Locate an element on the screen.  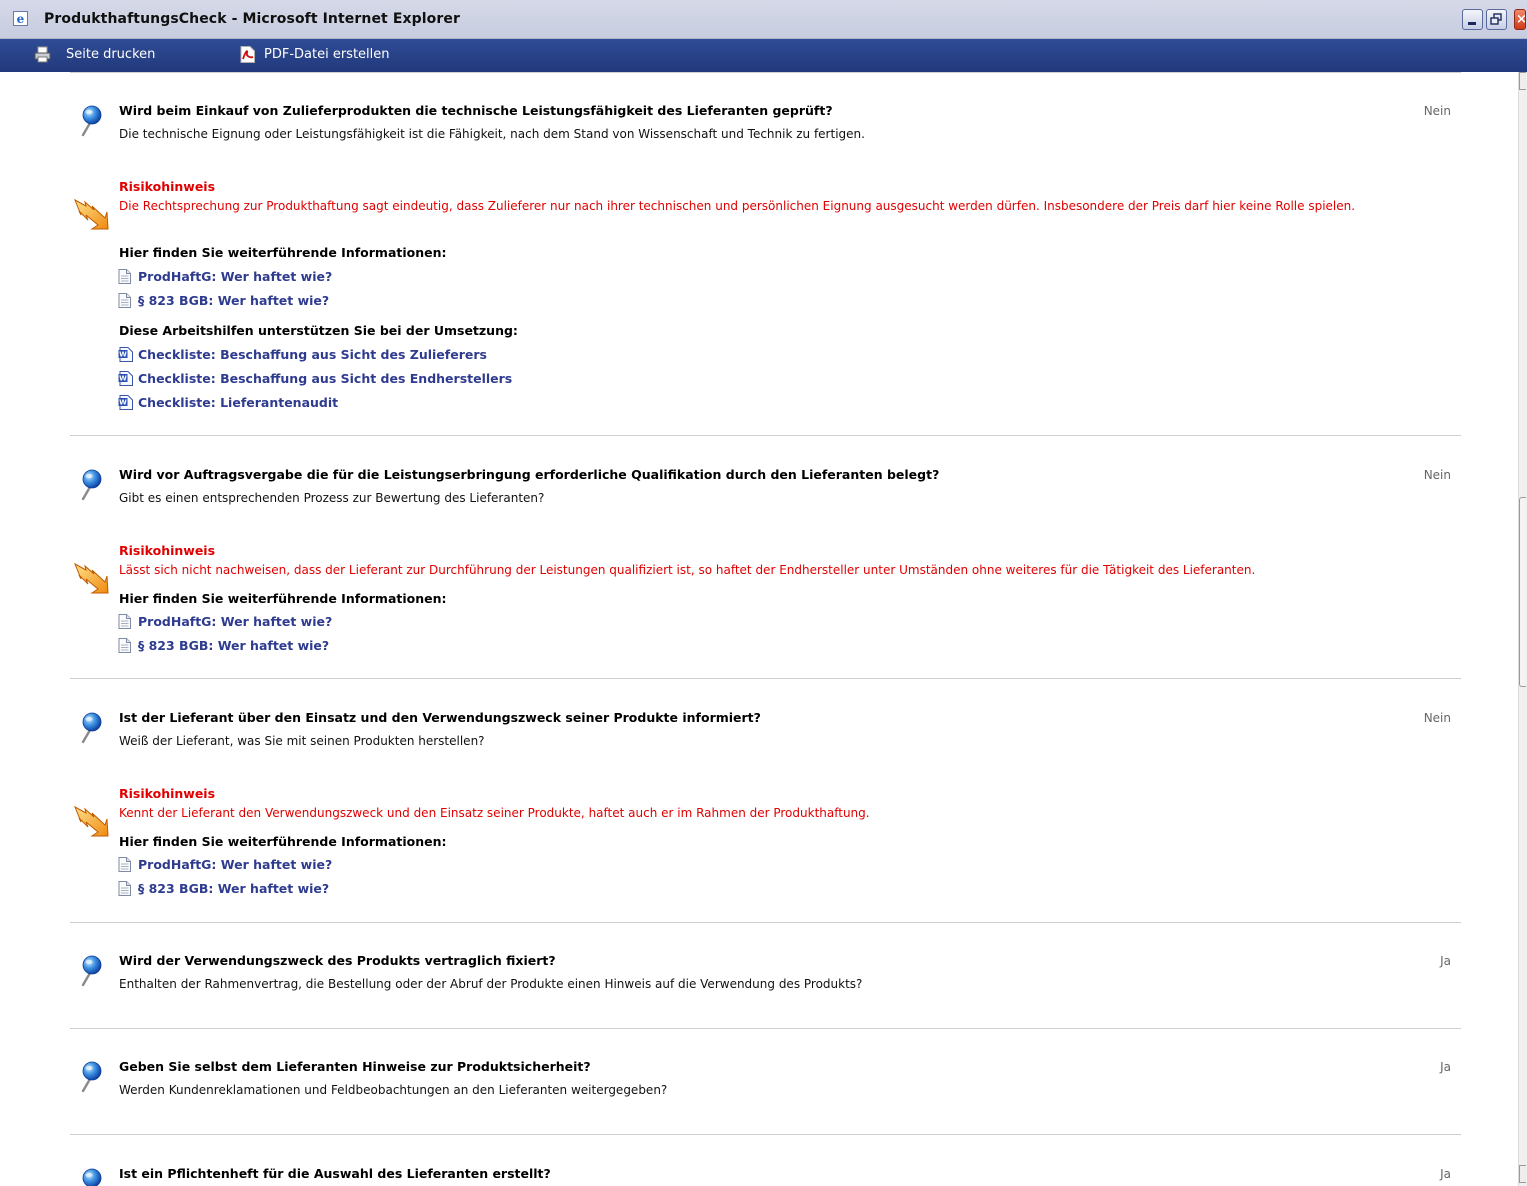
scroll-up-arrow is located at coordinates (1522, 81).